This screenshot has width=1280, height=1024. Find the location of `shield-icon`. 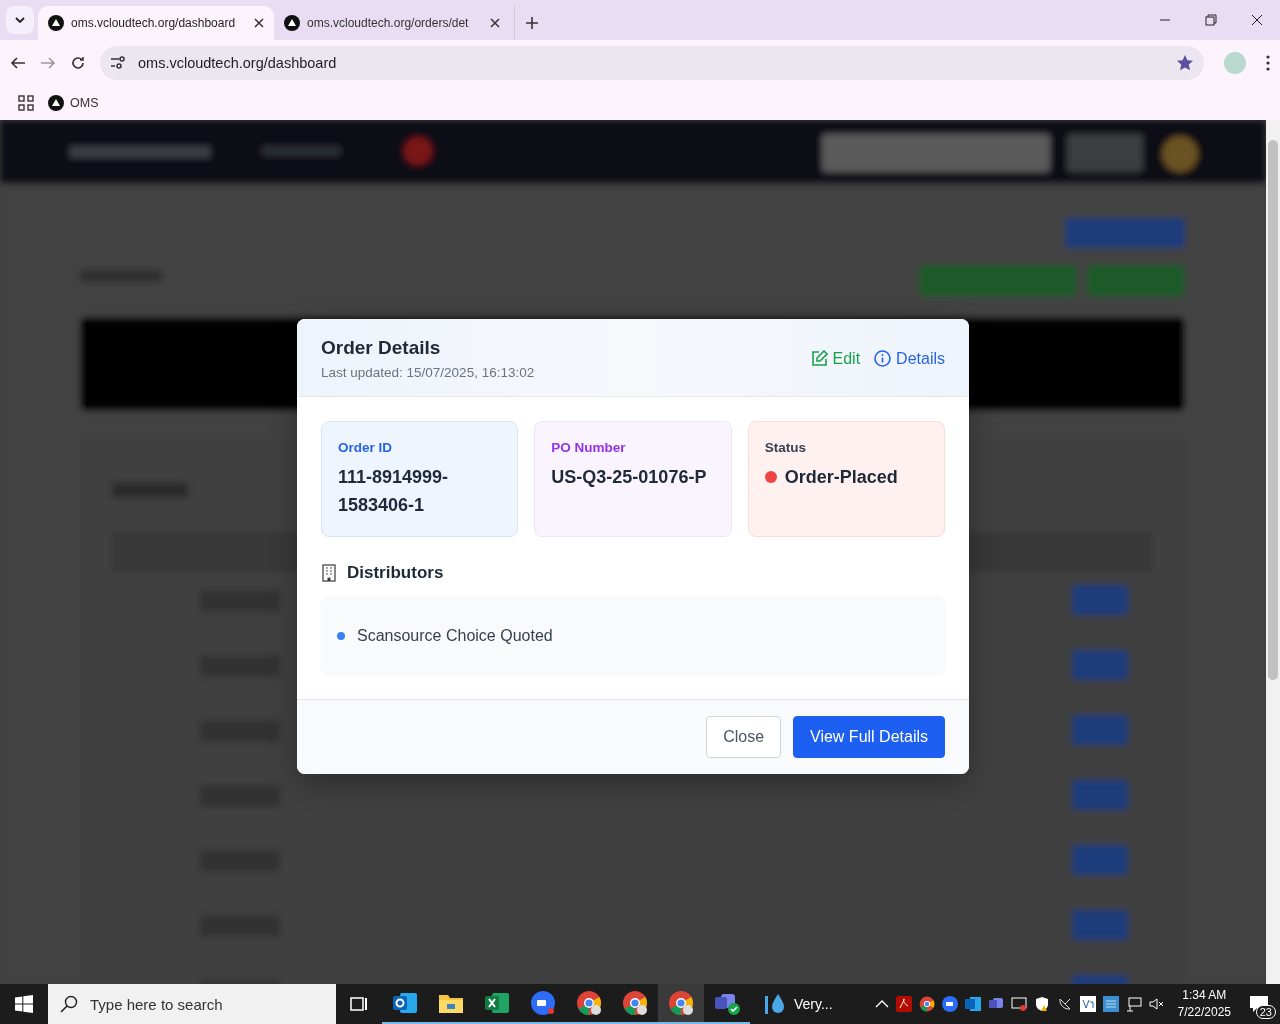

shield-icon is located at coordinates (1041, 1004).